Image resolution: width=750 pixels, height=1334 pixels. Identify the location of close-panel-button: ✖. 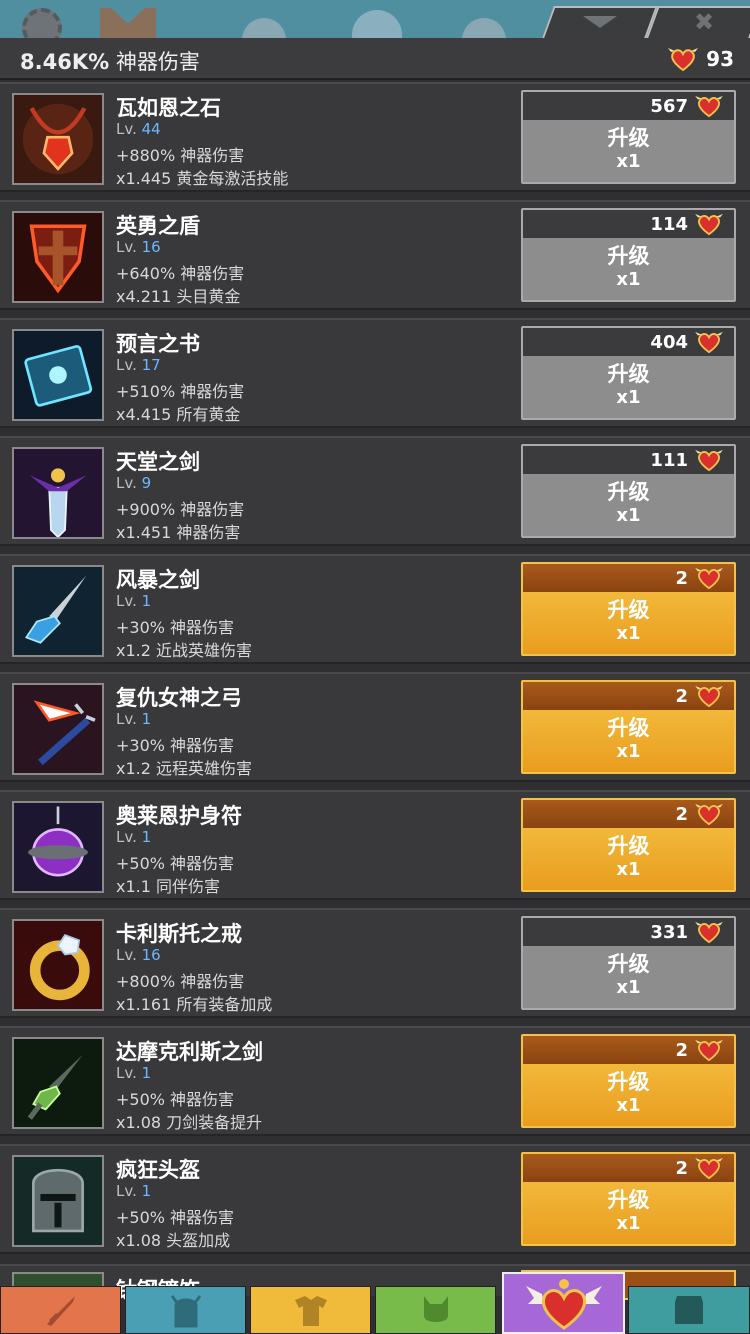
(698, 22).